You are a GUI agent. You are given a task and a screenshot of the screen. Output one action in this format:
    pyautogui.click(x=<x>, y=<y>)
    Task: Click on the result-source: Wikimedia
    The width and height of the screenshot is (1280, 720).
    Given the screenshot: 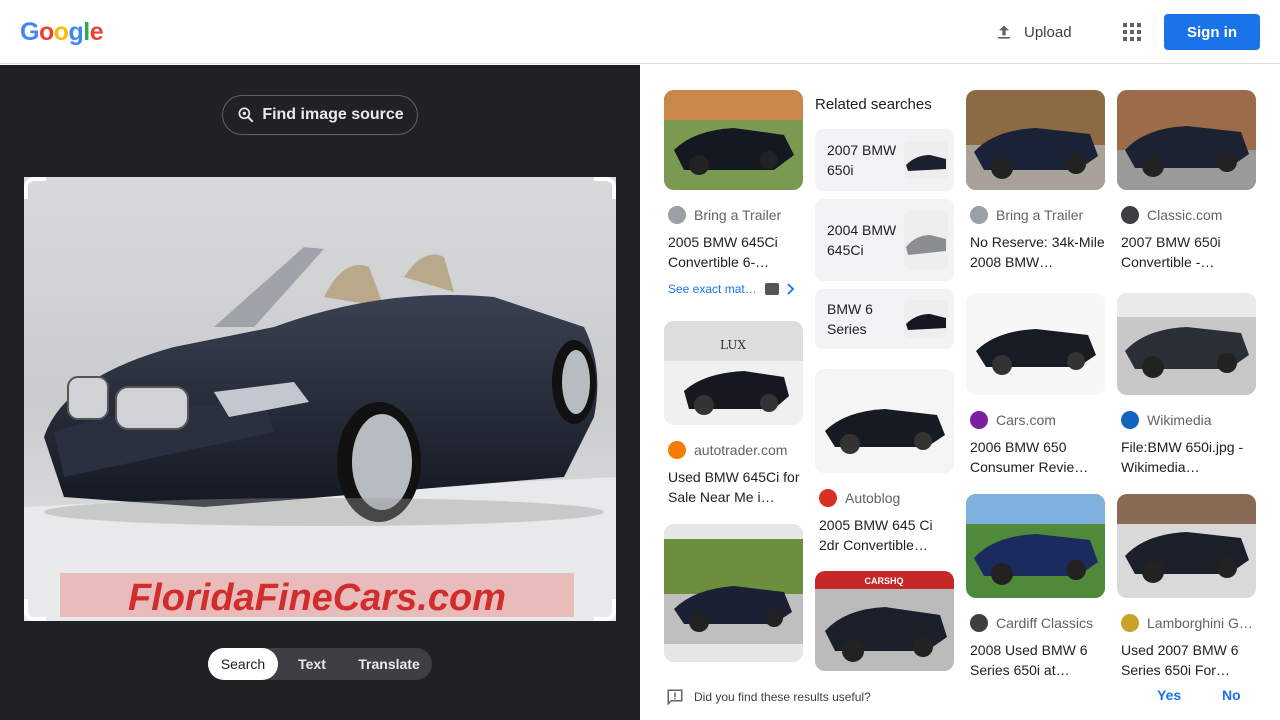 What is the action you would take?
    pyautogui.click(x=1188, y=420)
    